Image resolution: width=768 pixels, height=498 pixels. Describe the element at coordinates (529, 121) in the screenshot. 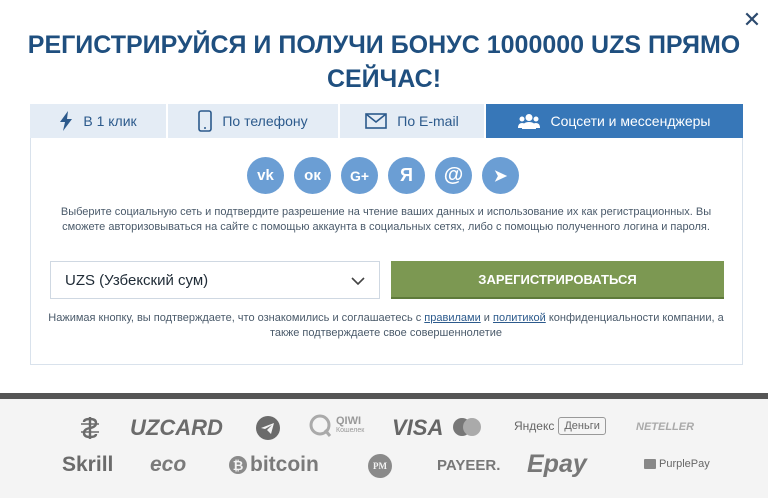

I see `users-icon` at that location.